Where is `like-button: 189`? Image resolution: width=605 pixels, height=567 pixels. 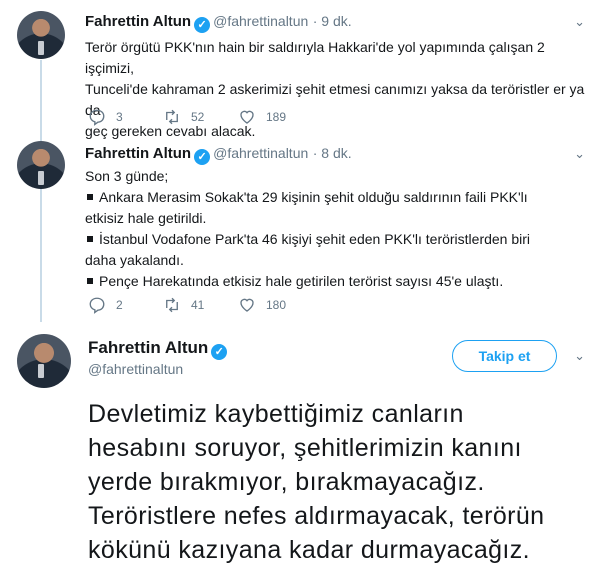
like-button: 189 is located at coordinates (275, 117).